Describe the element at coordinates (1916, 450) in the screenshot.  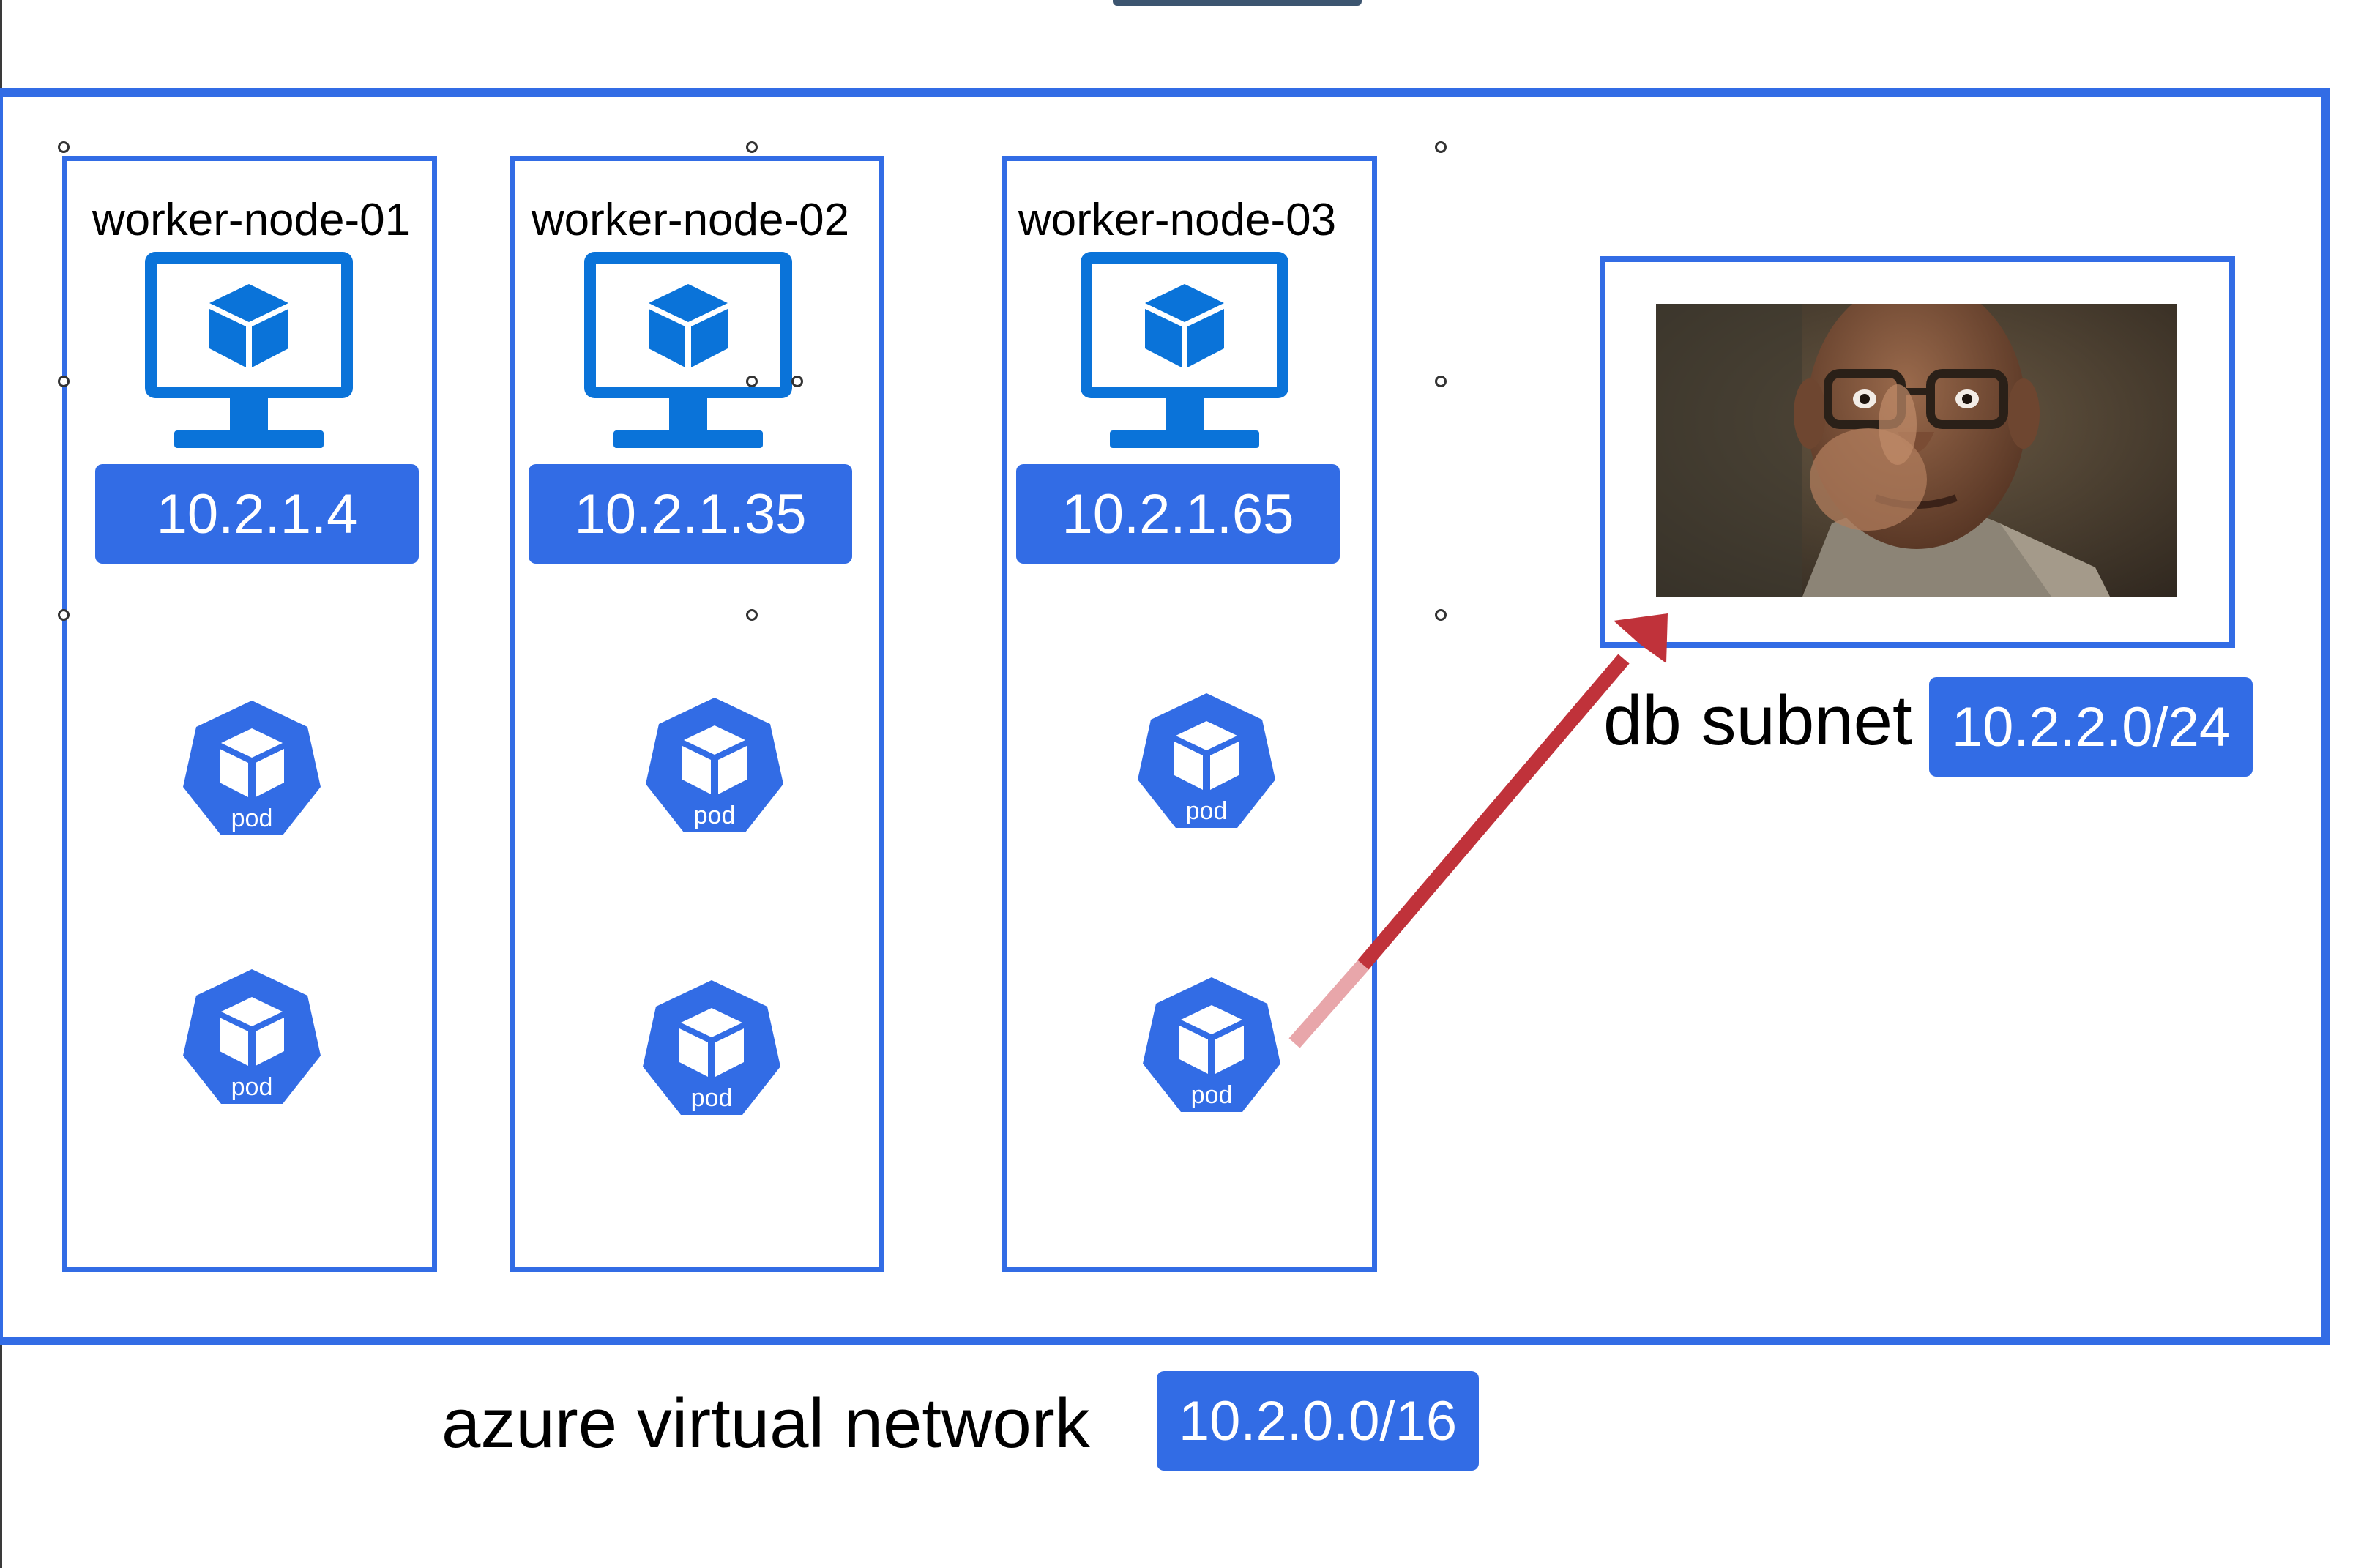
I see `person-photo` at that location.